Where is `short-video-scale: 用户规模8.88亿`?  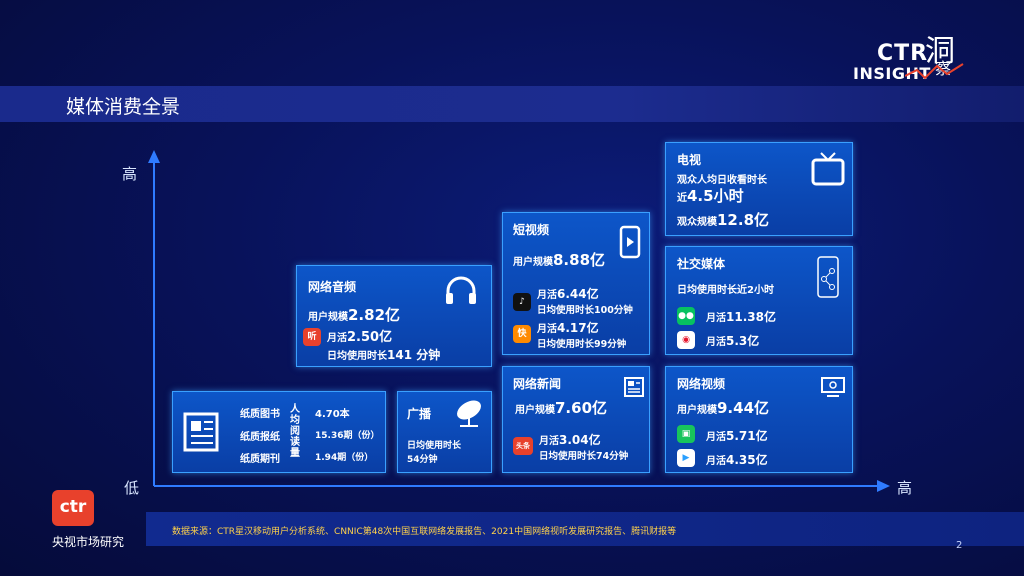 short-video-scale: 用户规模8.88亿 is located at coordinates (559, 259).